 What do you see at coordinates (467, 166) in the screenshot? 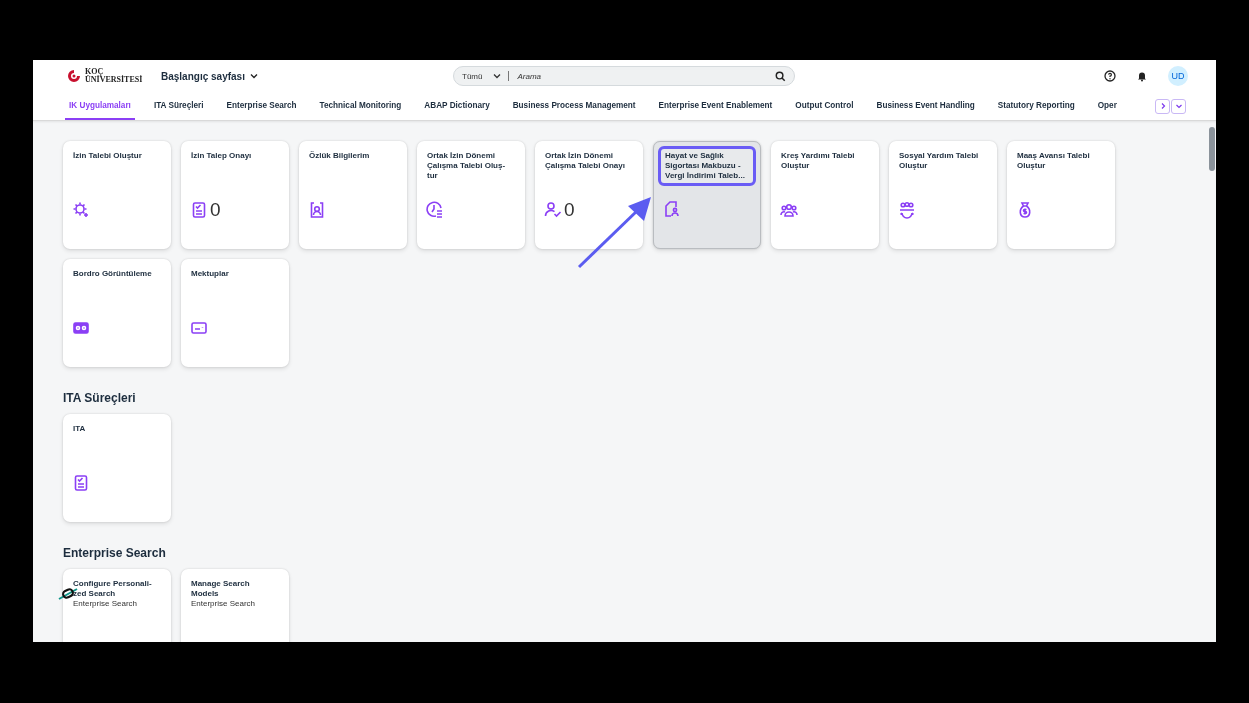
I see `tile-title: Ortak İzin Dönemi Çalışma Talebi Oluş-tur` at bounding box center [467, 166].